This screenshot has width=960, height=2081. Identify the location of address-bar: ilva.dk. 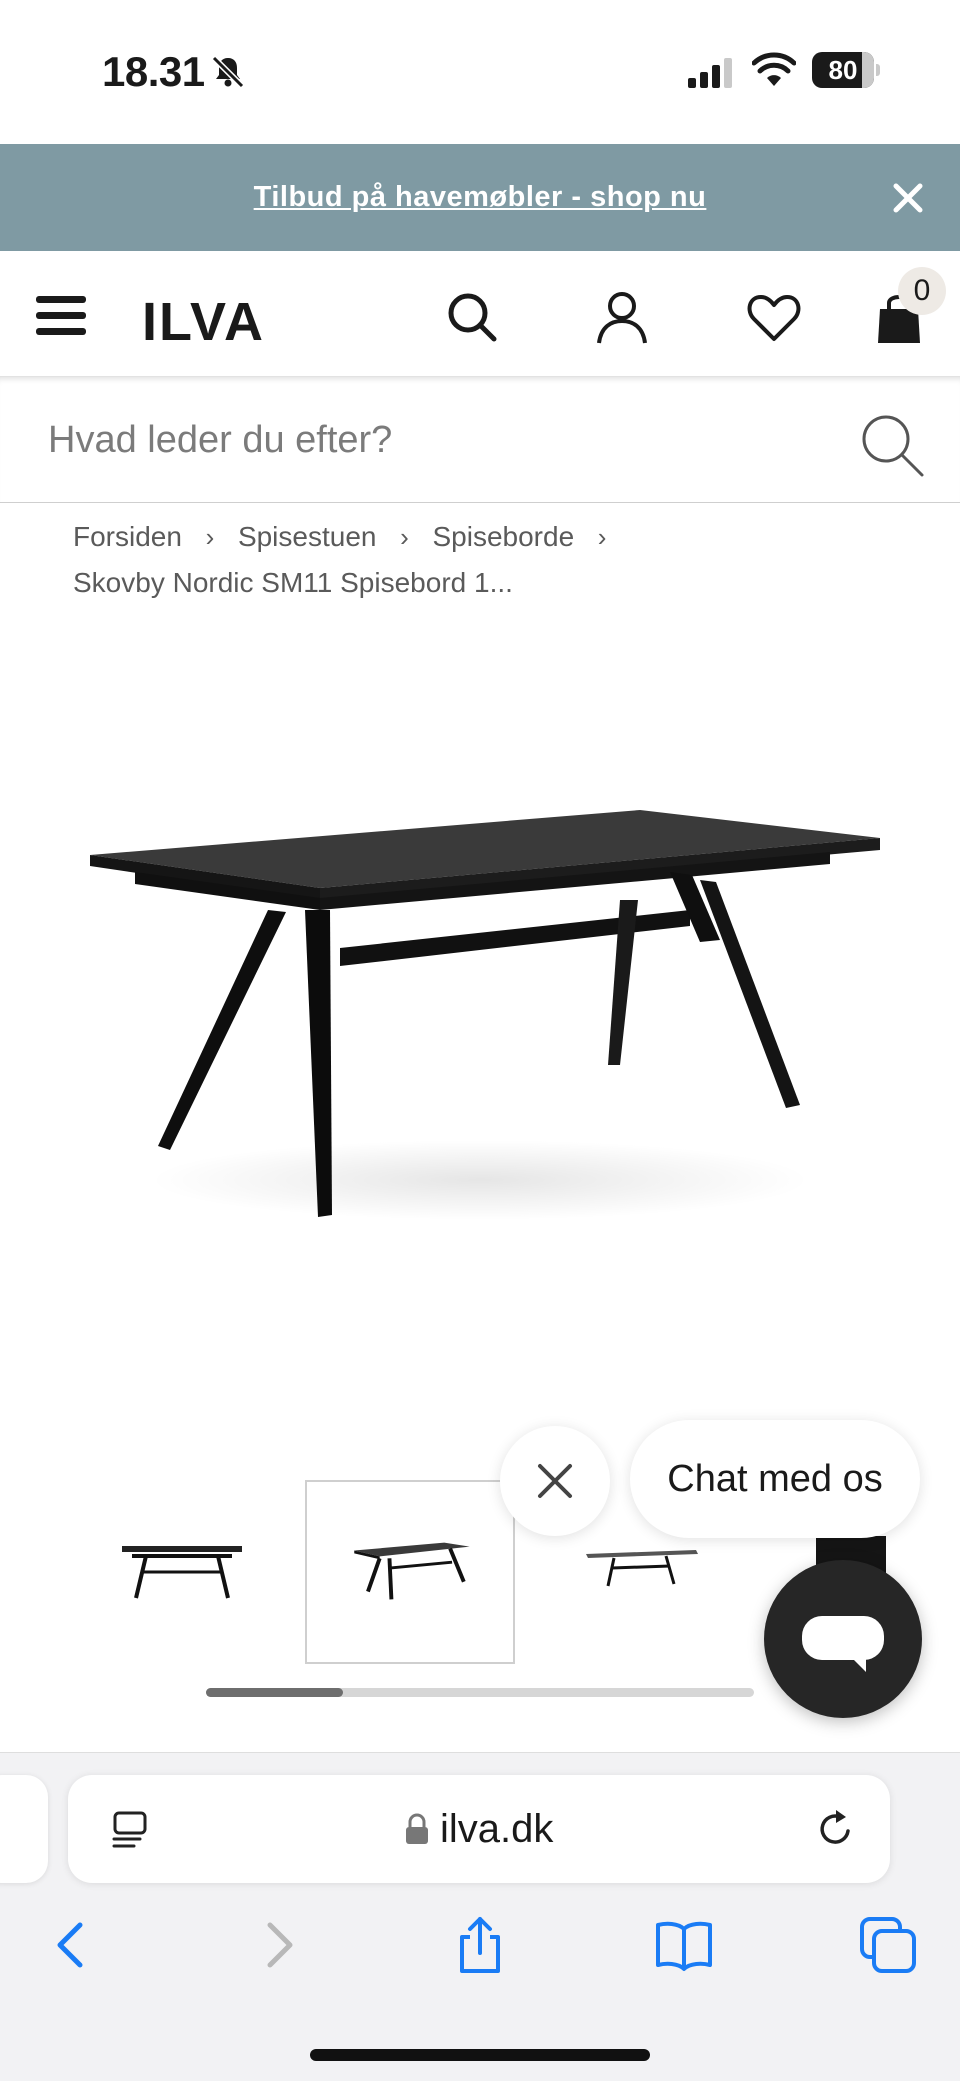
(479, 1829).